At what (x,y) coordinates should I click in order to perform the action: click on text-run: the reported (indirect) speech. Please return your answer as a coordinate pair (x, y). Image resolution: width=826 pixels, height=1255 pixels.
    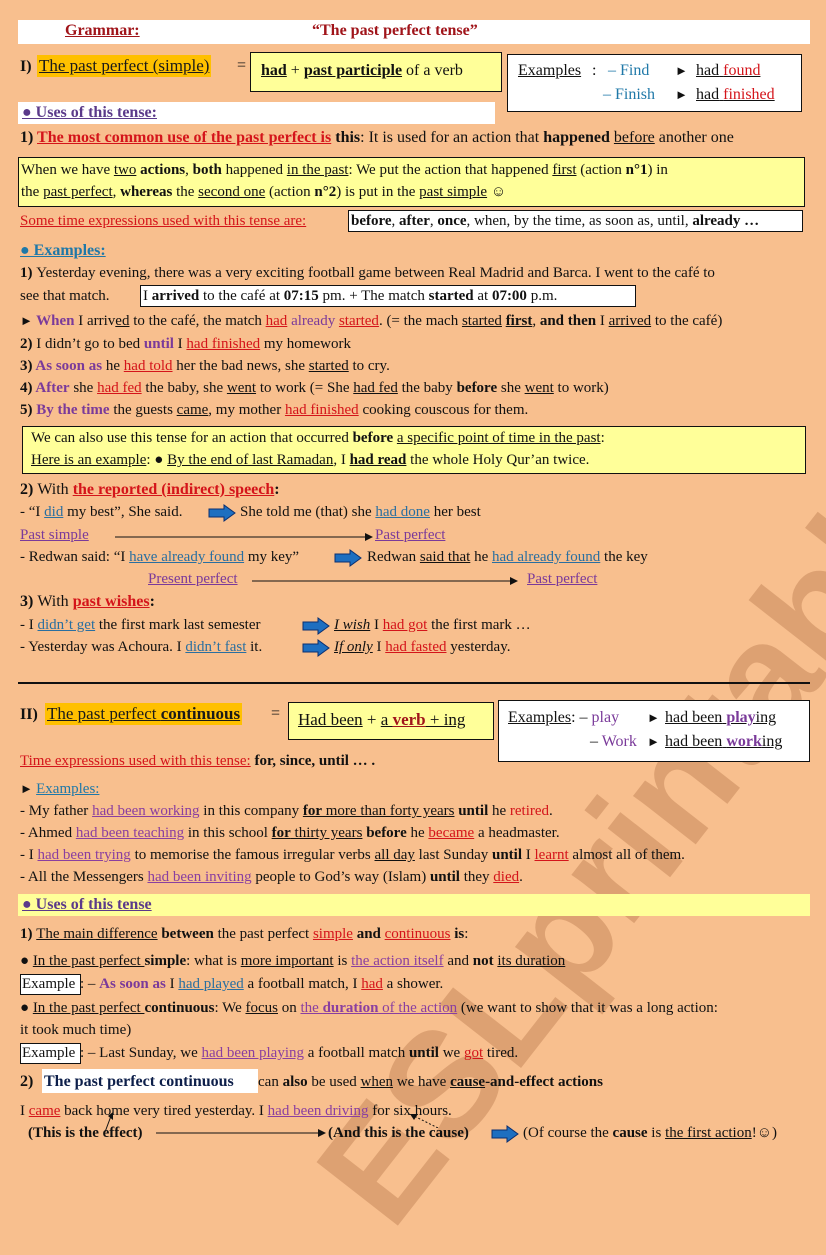
    Looking at the image, I should click on (173, 489).